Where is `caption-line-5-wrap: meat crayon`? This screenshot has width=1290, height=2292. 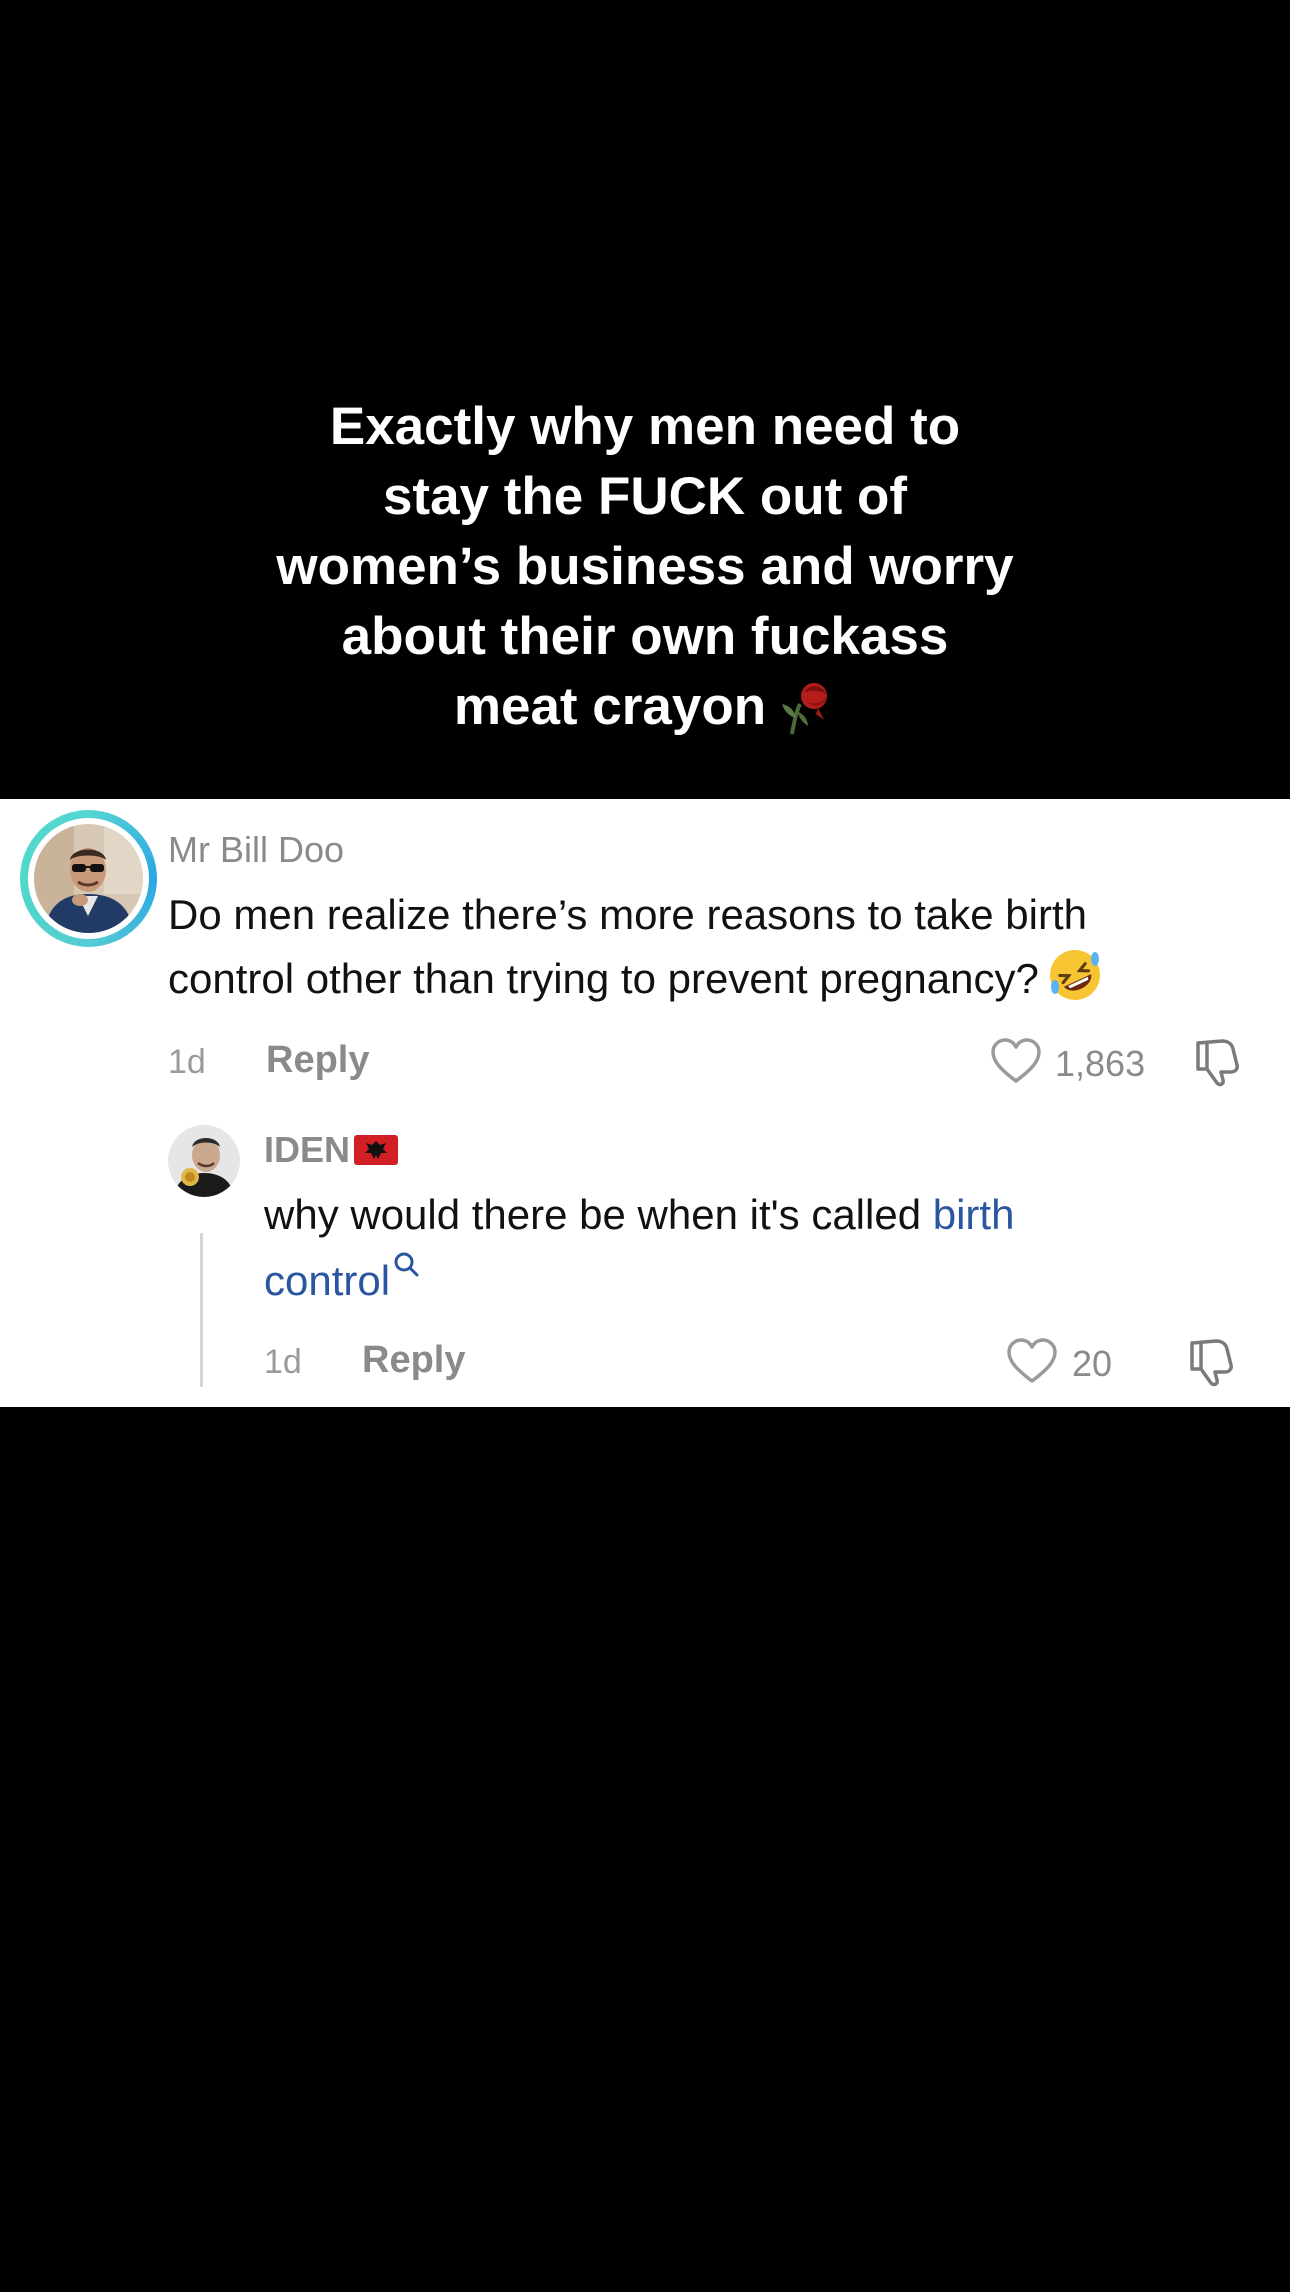 caption-line-5-wrap: meat crayon is located at coordinates (645, 707).